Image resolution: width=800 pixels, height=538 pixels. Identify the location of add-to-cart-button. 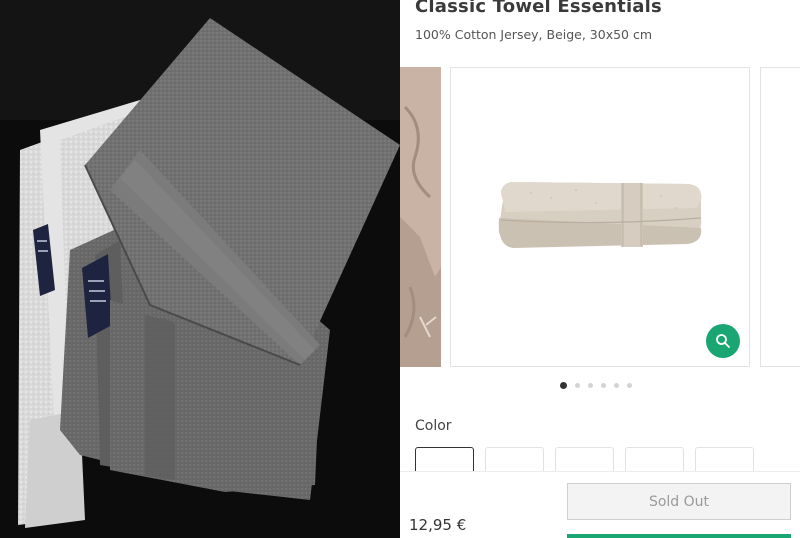
(679, 536).